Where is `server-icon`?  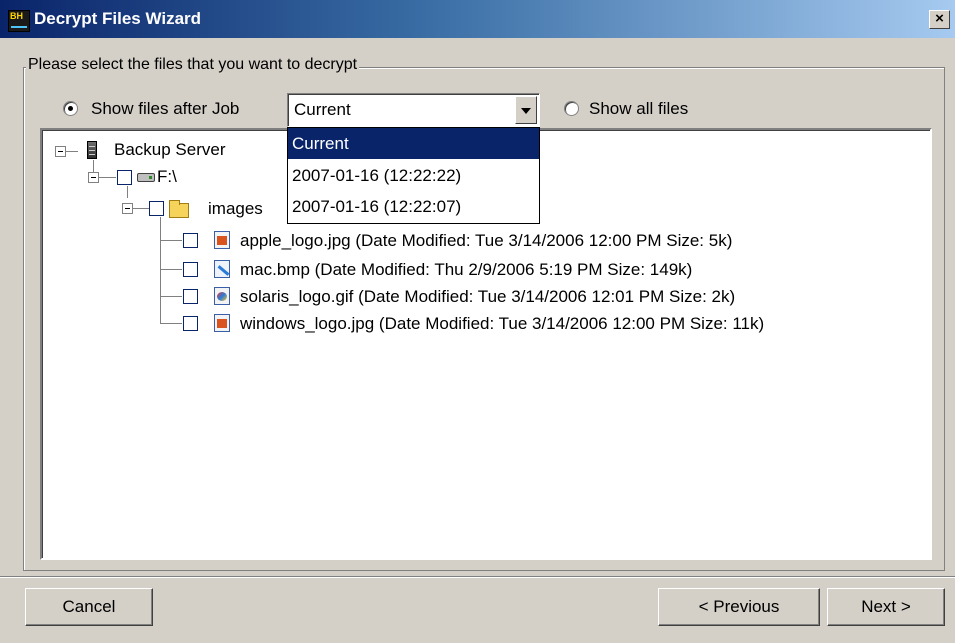
server-icon is located at coordinates (92, 150).